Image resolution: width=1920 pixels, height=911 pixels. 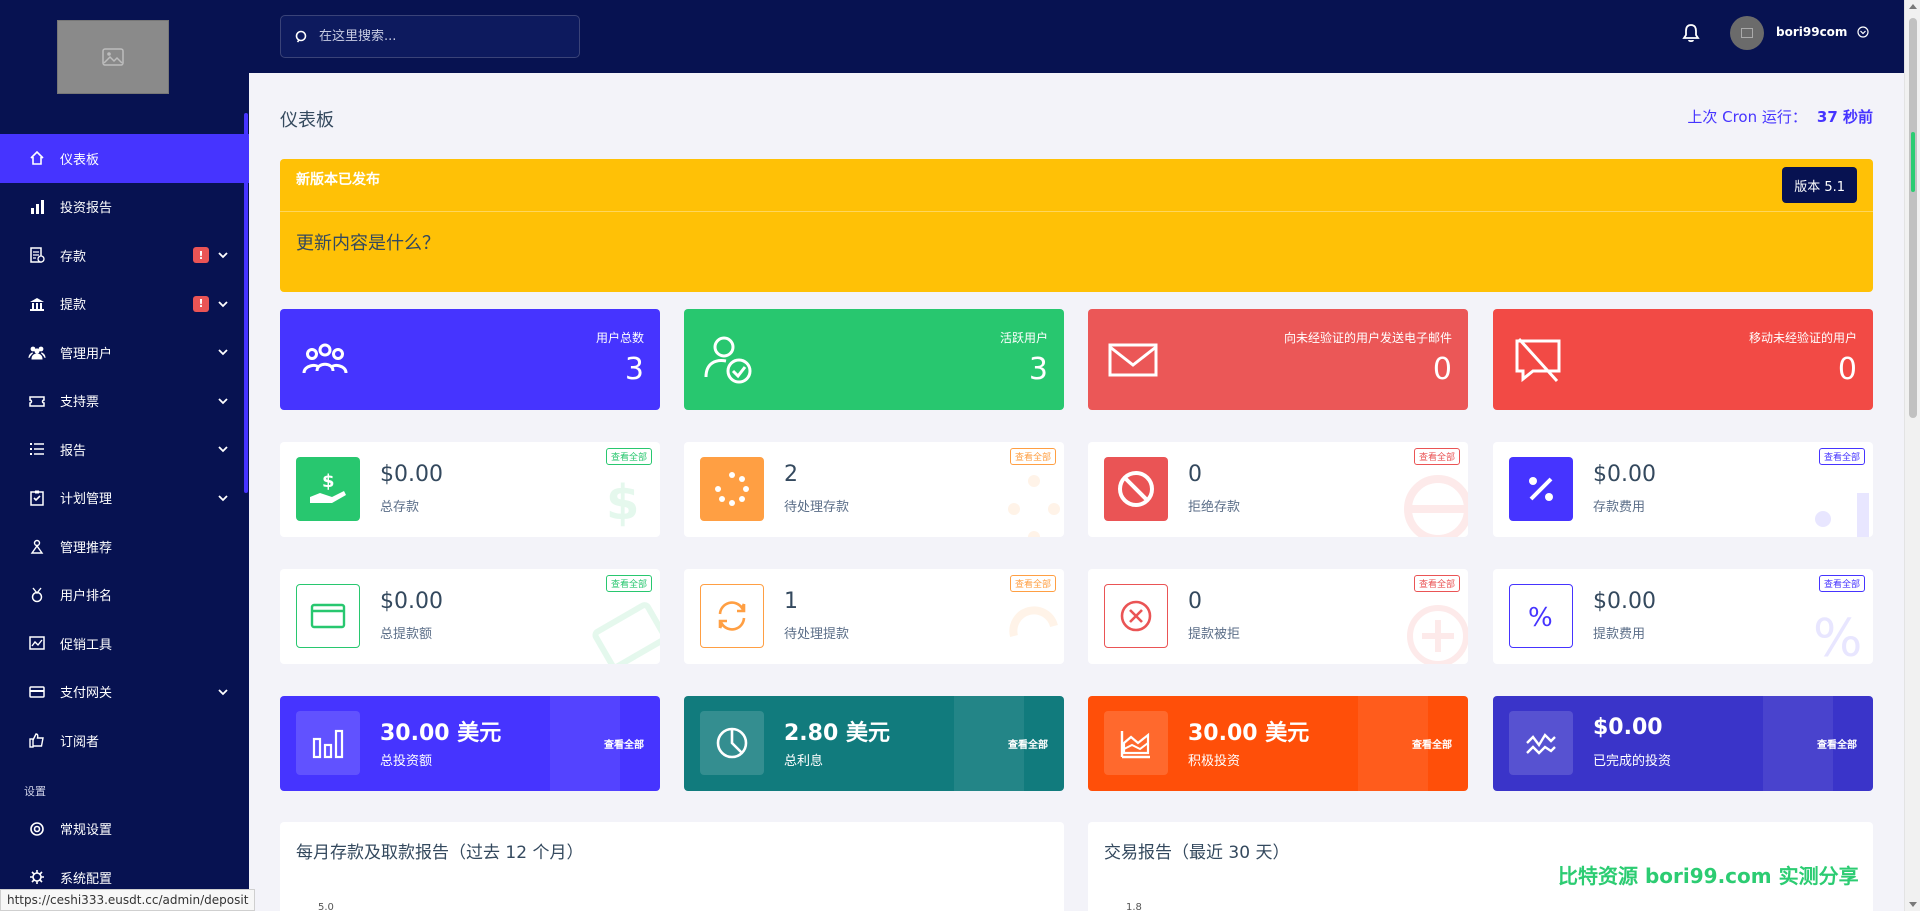 What do you see at coordinates (444, 36) in the screenshot?
I see `search-input` at bounding box center [444, 36].